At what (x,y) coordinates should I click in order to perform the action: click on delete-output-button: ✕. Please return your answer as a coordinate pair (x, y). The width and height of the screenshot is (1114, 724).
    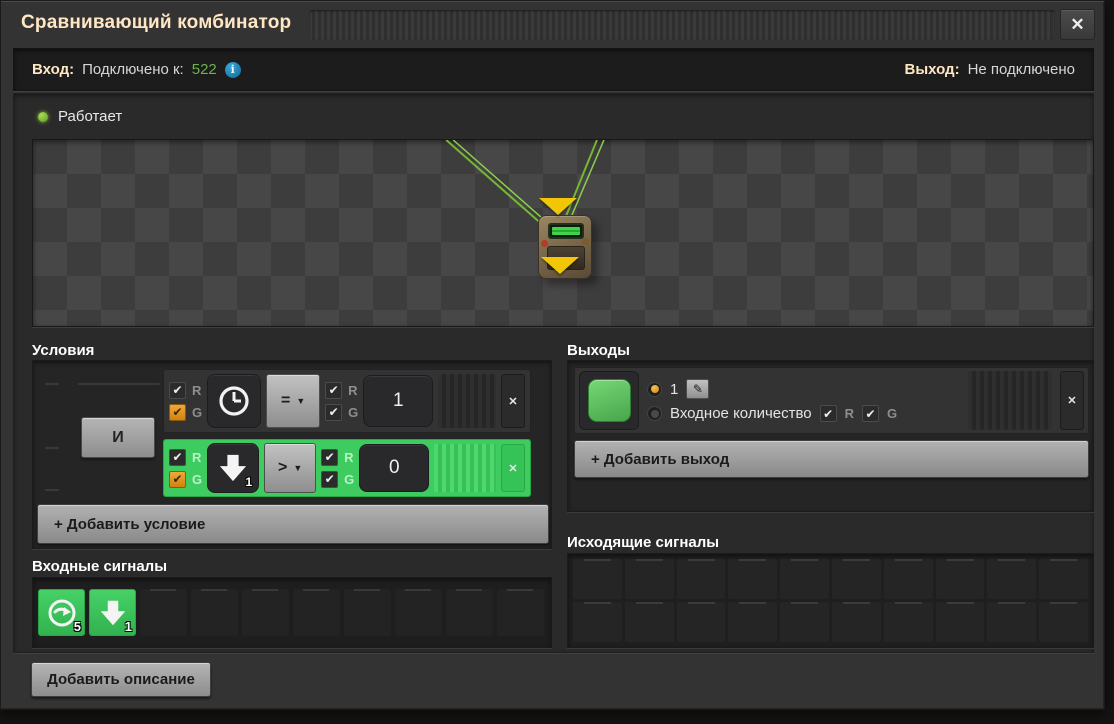
    Looking at the image, I should click on (1072, 400).